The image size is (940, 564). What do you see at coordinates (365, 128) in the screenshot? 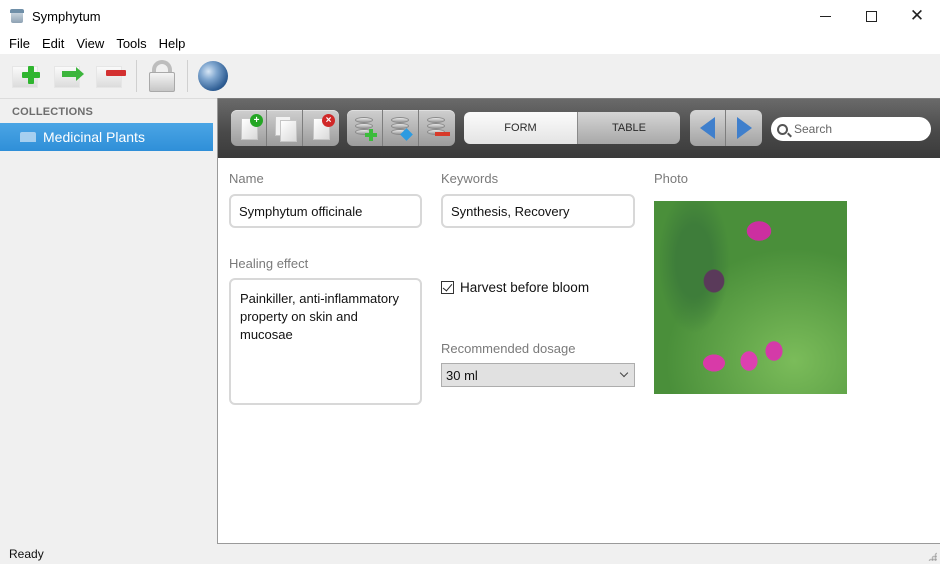
I see `add-field-button` at bounding box center [365, 128].